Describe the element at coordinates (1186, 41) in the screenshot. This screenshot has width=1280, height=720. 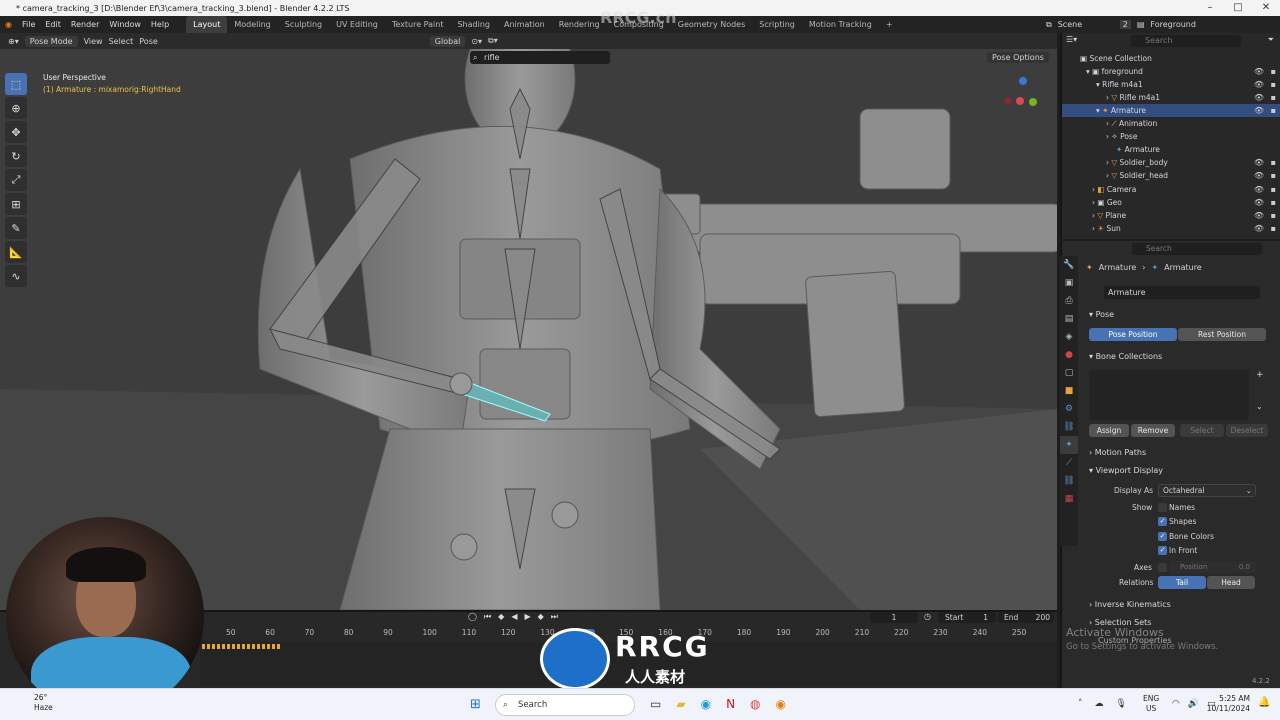
I see `outliner-search-field: Search` at that location.